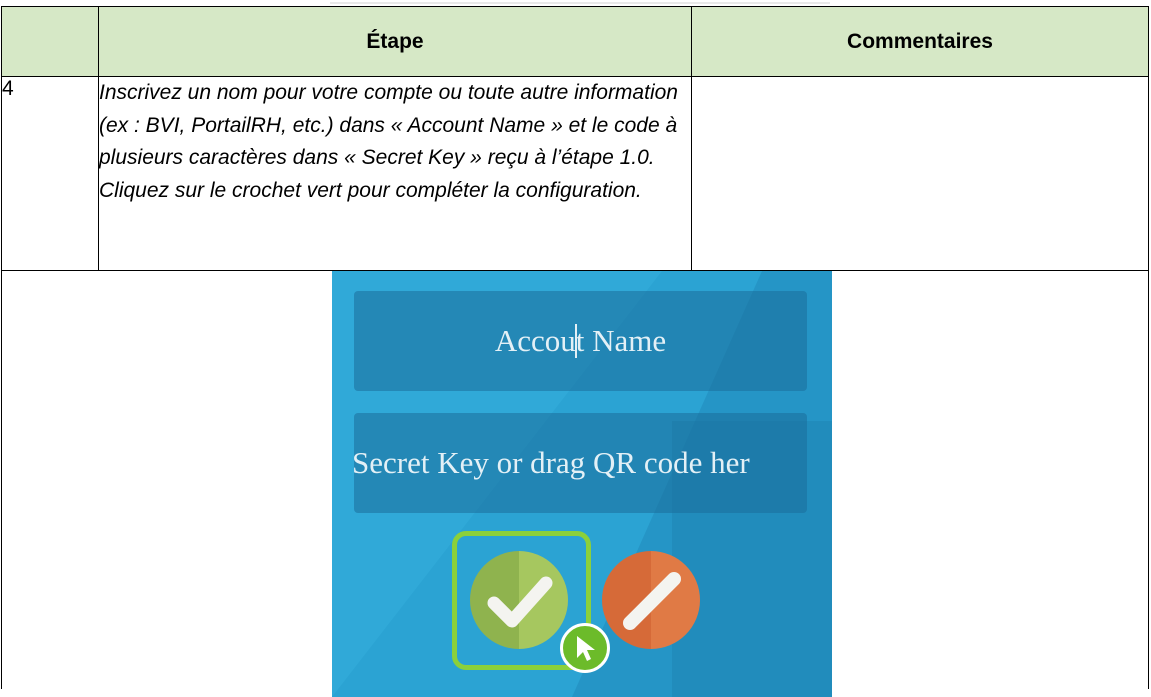 Image resolution: width=1151 pixels, height=697 pixels. I want to click on table-header-row: Étape Commentaires, so click(575, 41).